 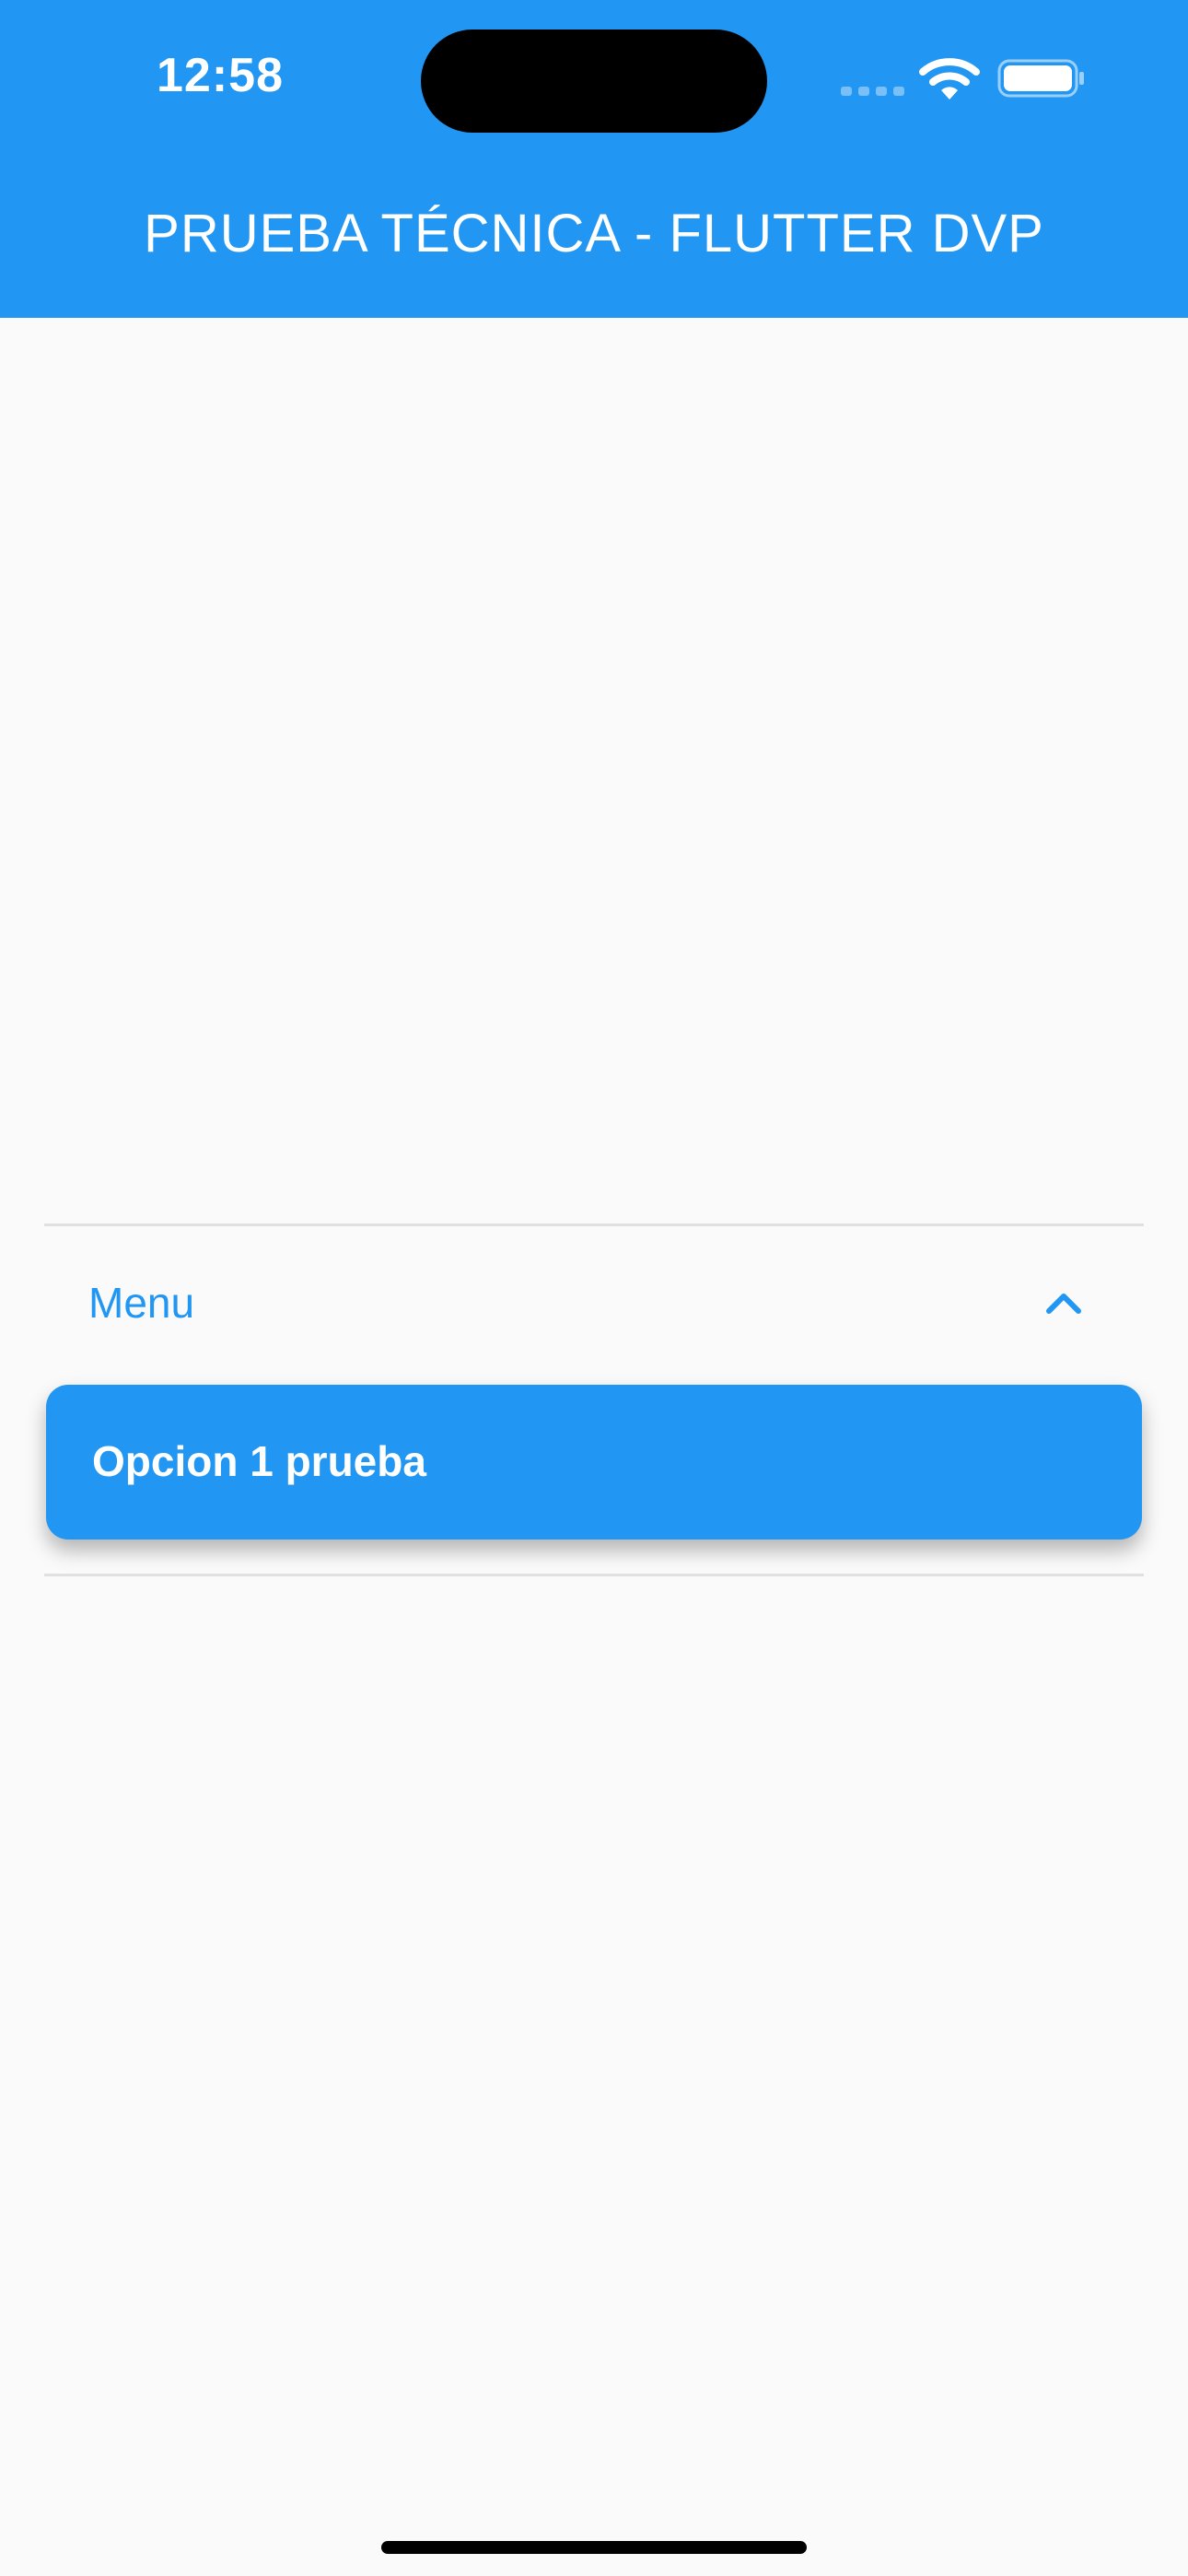 What do you see at coordinates (220, 75) in the screenshot?
I see `status-time: 12:58` at bounding box center [220, 75].